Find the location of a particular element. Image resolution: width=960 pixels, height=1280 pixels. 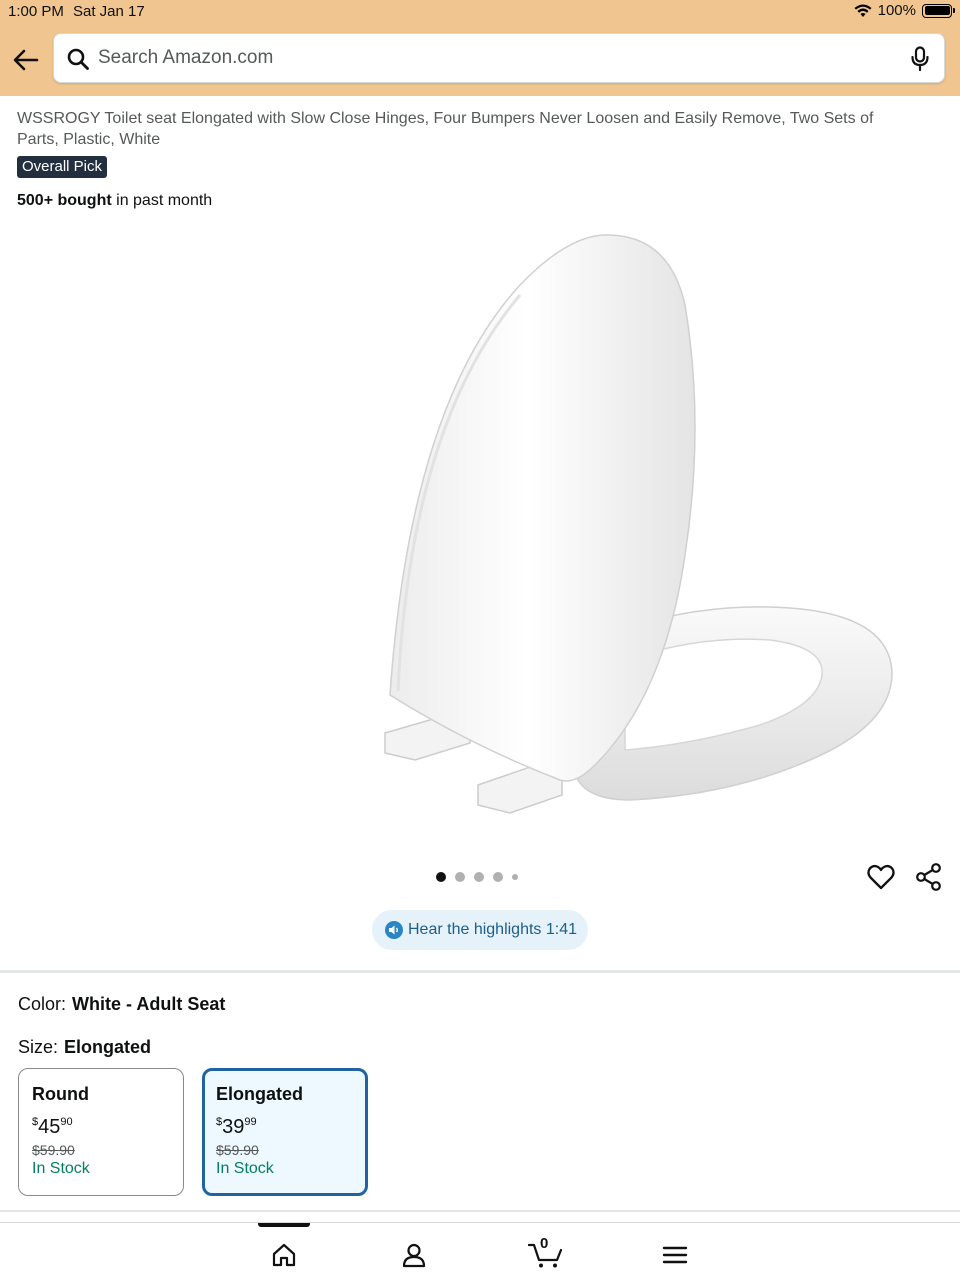

menu-icon is located at coordinates (675, 1255).